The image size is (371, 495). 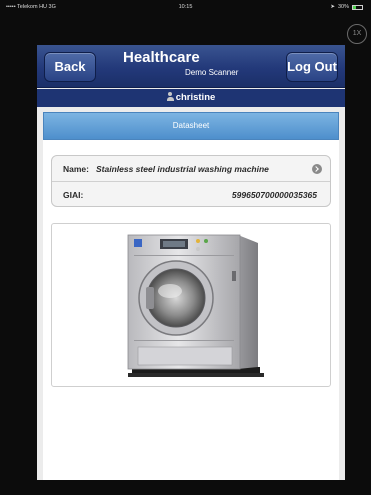 What do you see at coordinates (357, 7) in the screenshot?
I see `battery-icon` at bounding box center [357, 7].